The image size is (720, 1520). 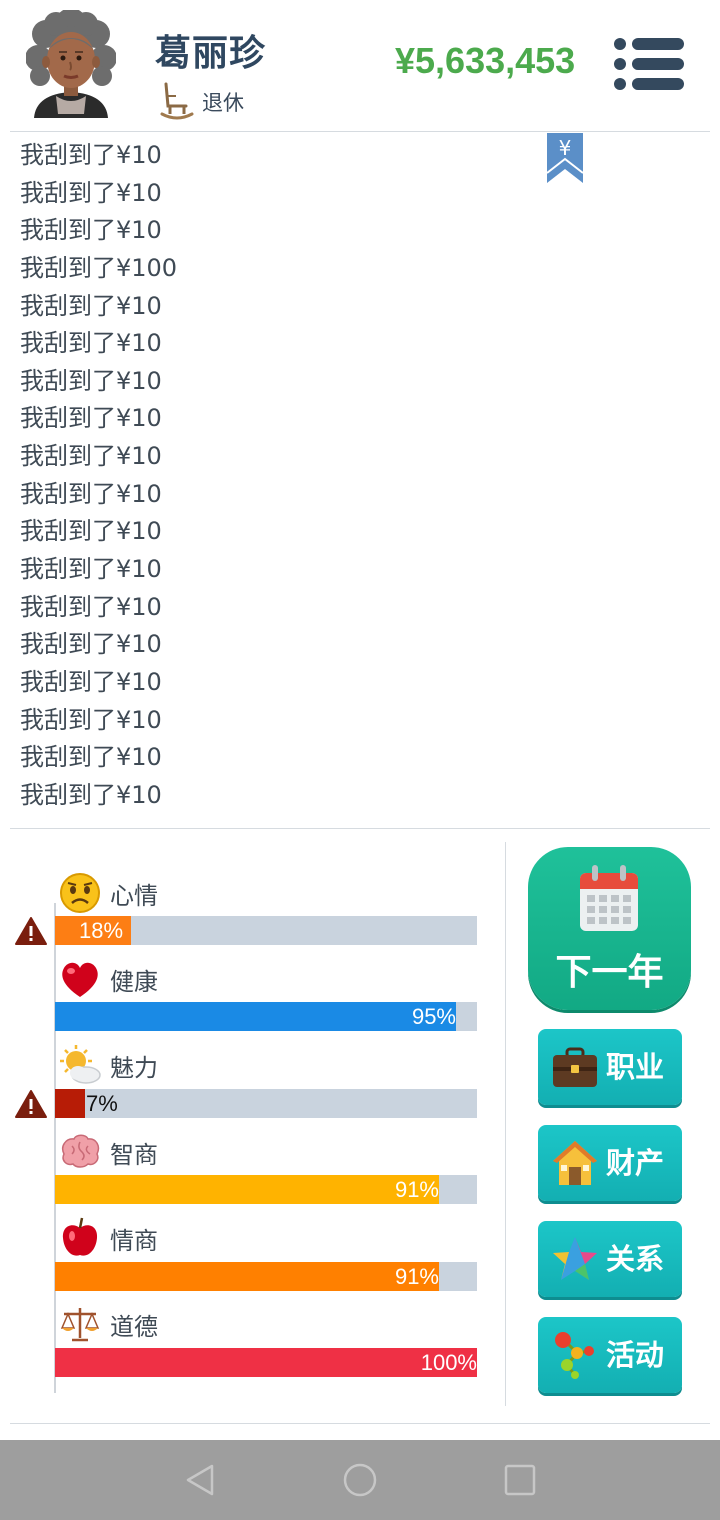 I want to click on stat-header: 智商, so click(x=108, y=1152).